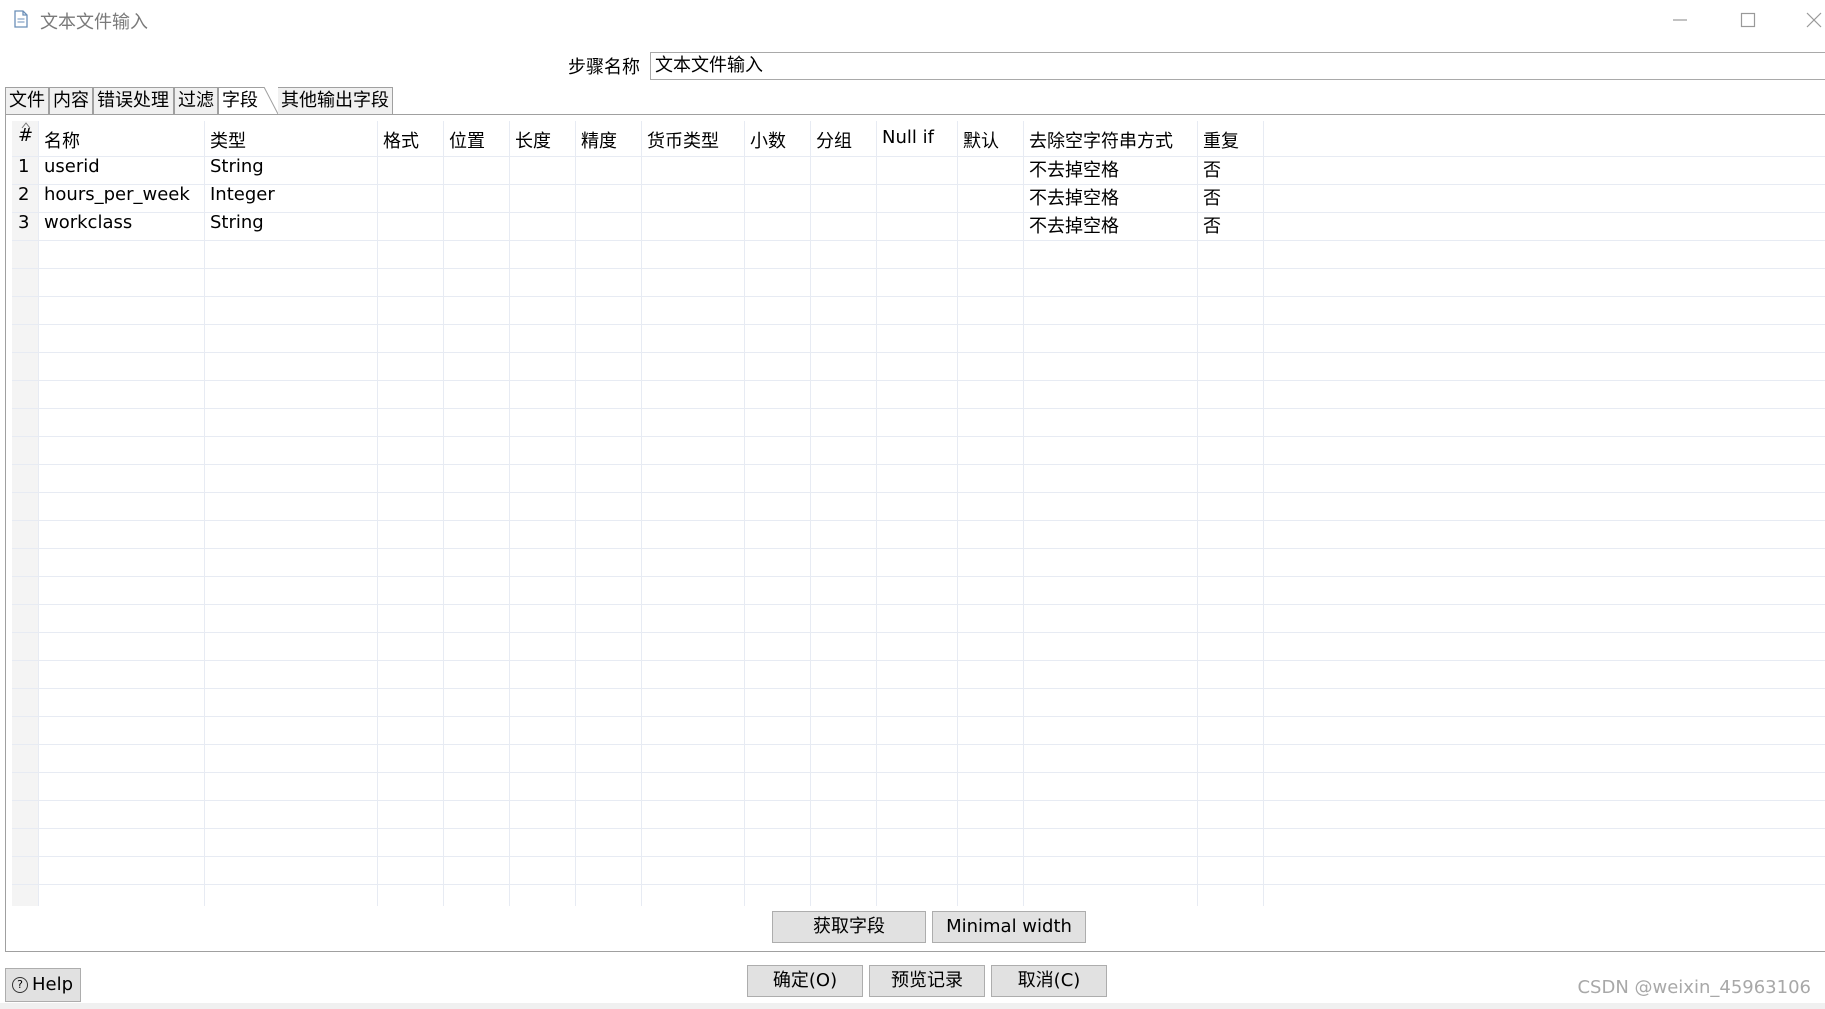  What do you see at coordinates (62, 140) in the screenshot?
I see `column-header-name: 名称` at bounding box center [62, 140].